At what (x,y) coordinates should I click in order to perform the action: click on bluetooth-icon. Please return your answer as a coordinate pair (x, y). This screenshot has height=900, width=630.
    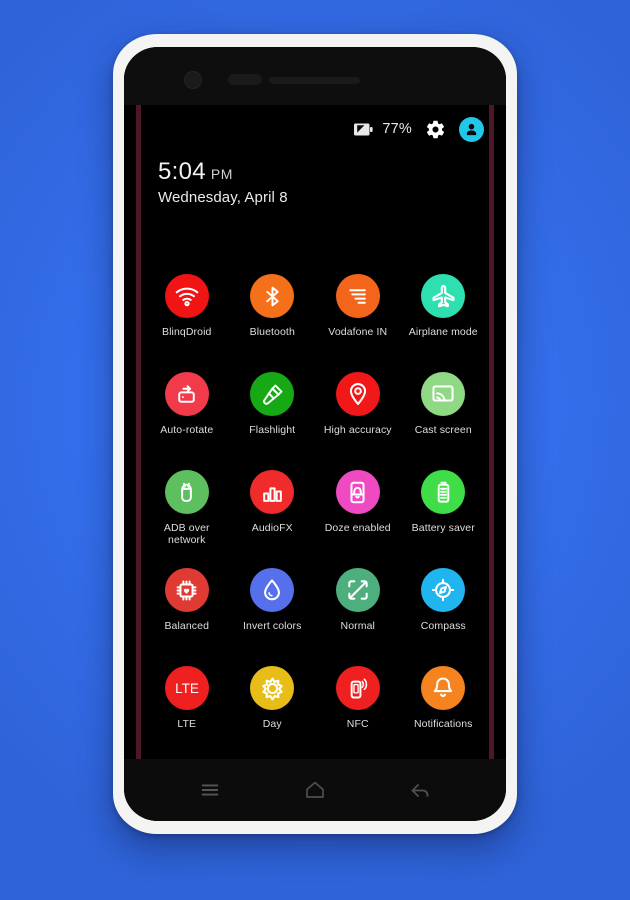
    Looking at the image, I should click on (272, 296).